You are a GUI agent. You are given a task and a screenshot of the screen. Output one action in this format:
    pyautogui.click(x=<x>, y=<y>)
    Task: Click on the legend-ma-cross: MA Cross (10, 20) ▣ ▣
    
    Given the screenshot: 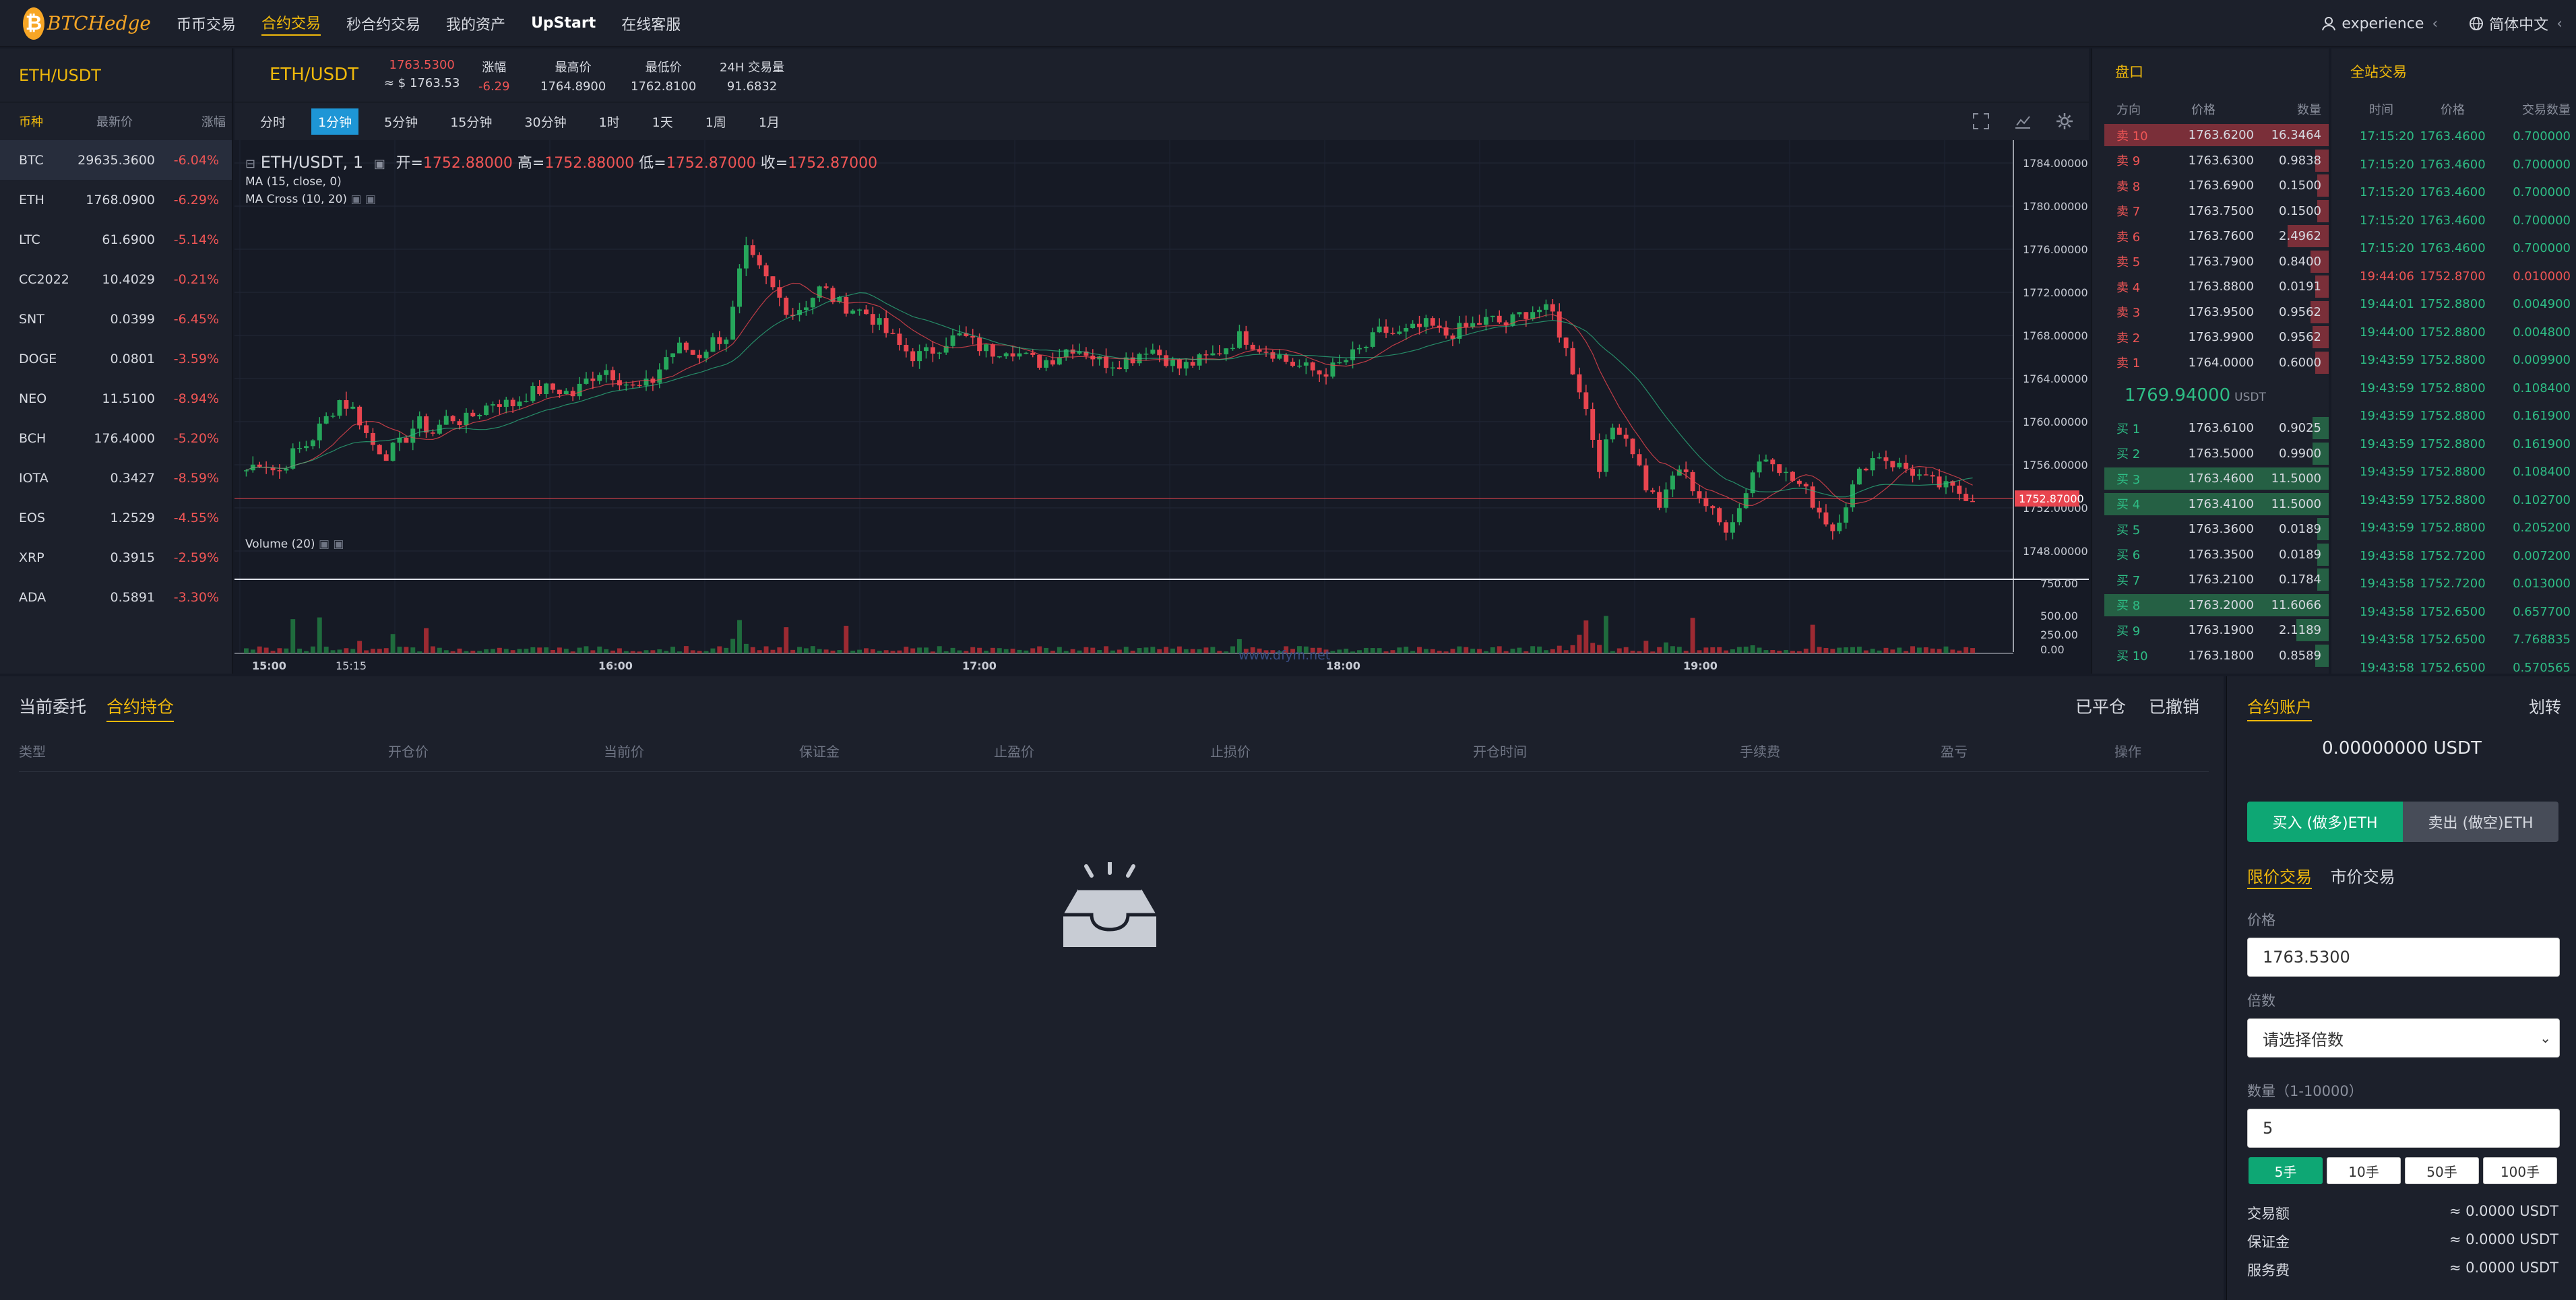 What is the action you would take?
    pyautogui.click(x=310, y=199)
    